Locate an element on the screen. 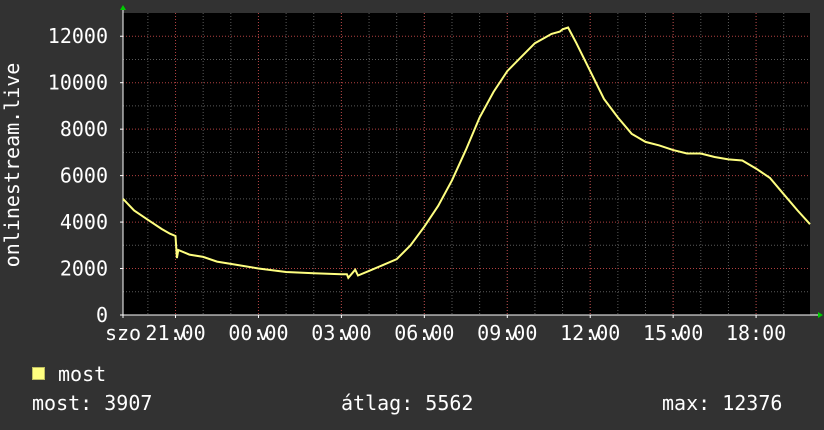 The width and height of the screenshot is (824, 430). x-axis-arrow is located at coordinates (820, 315).